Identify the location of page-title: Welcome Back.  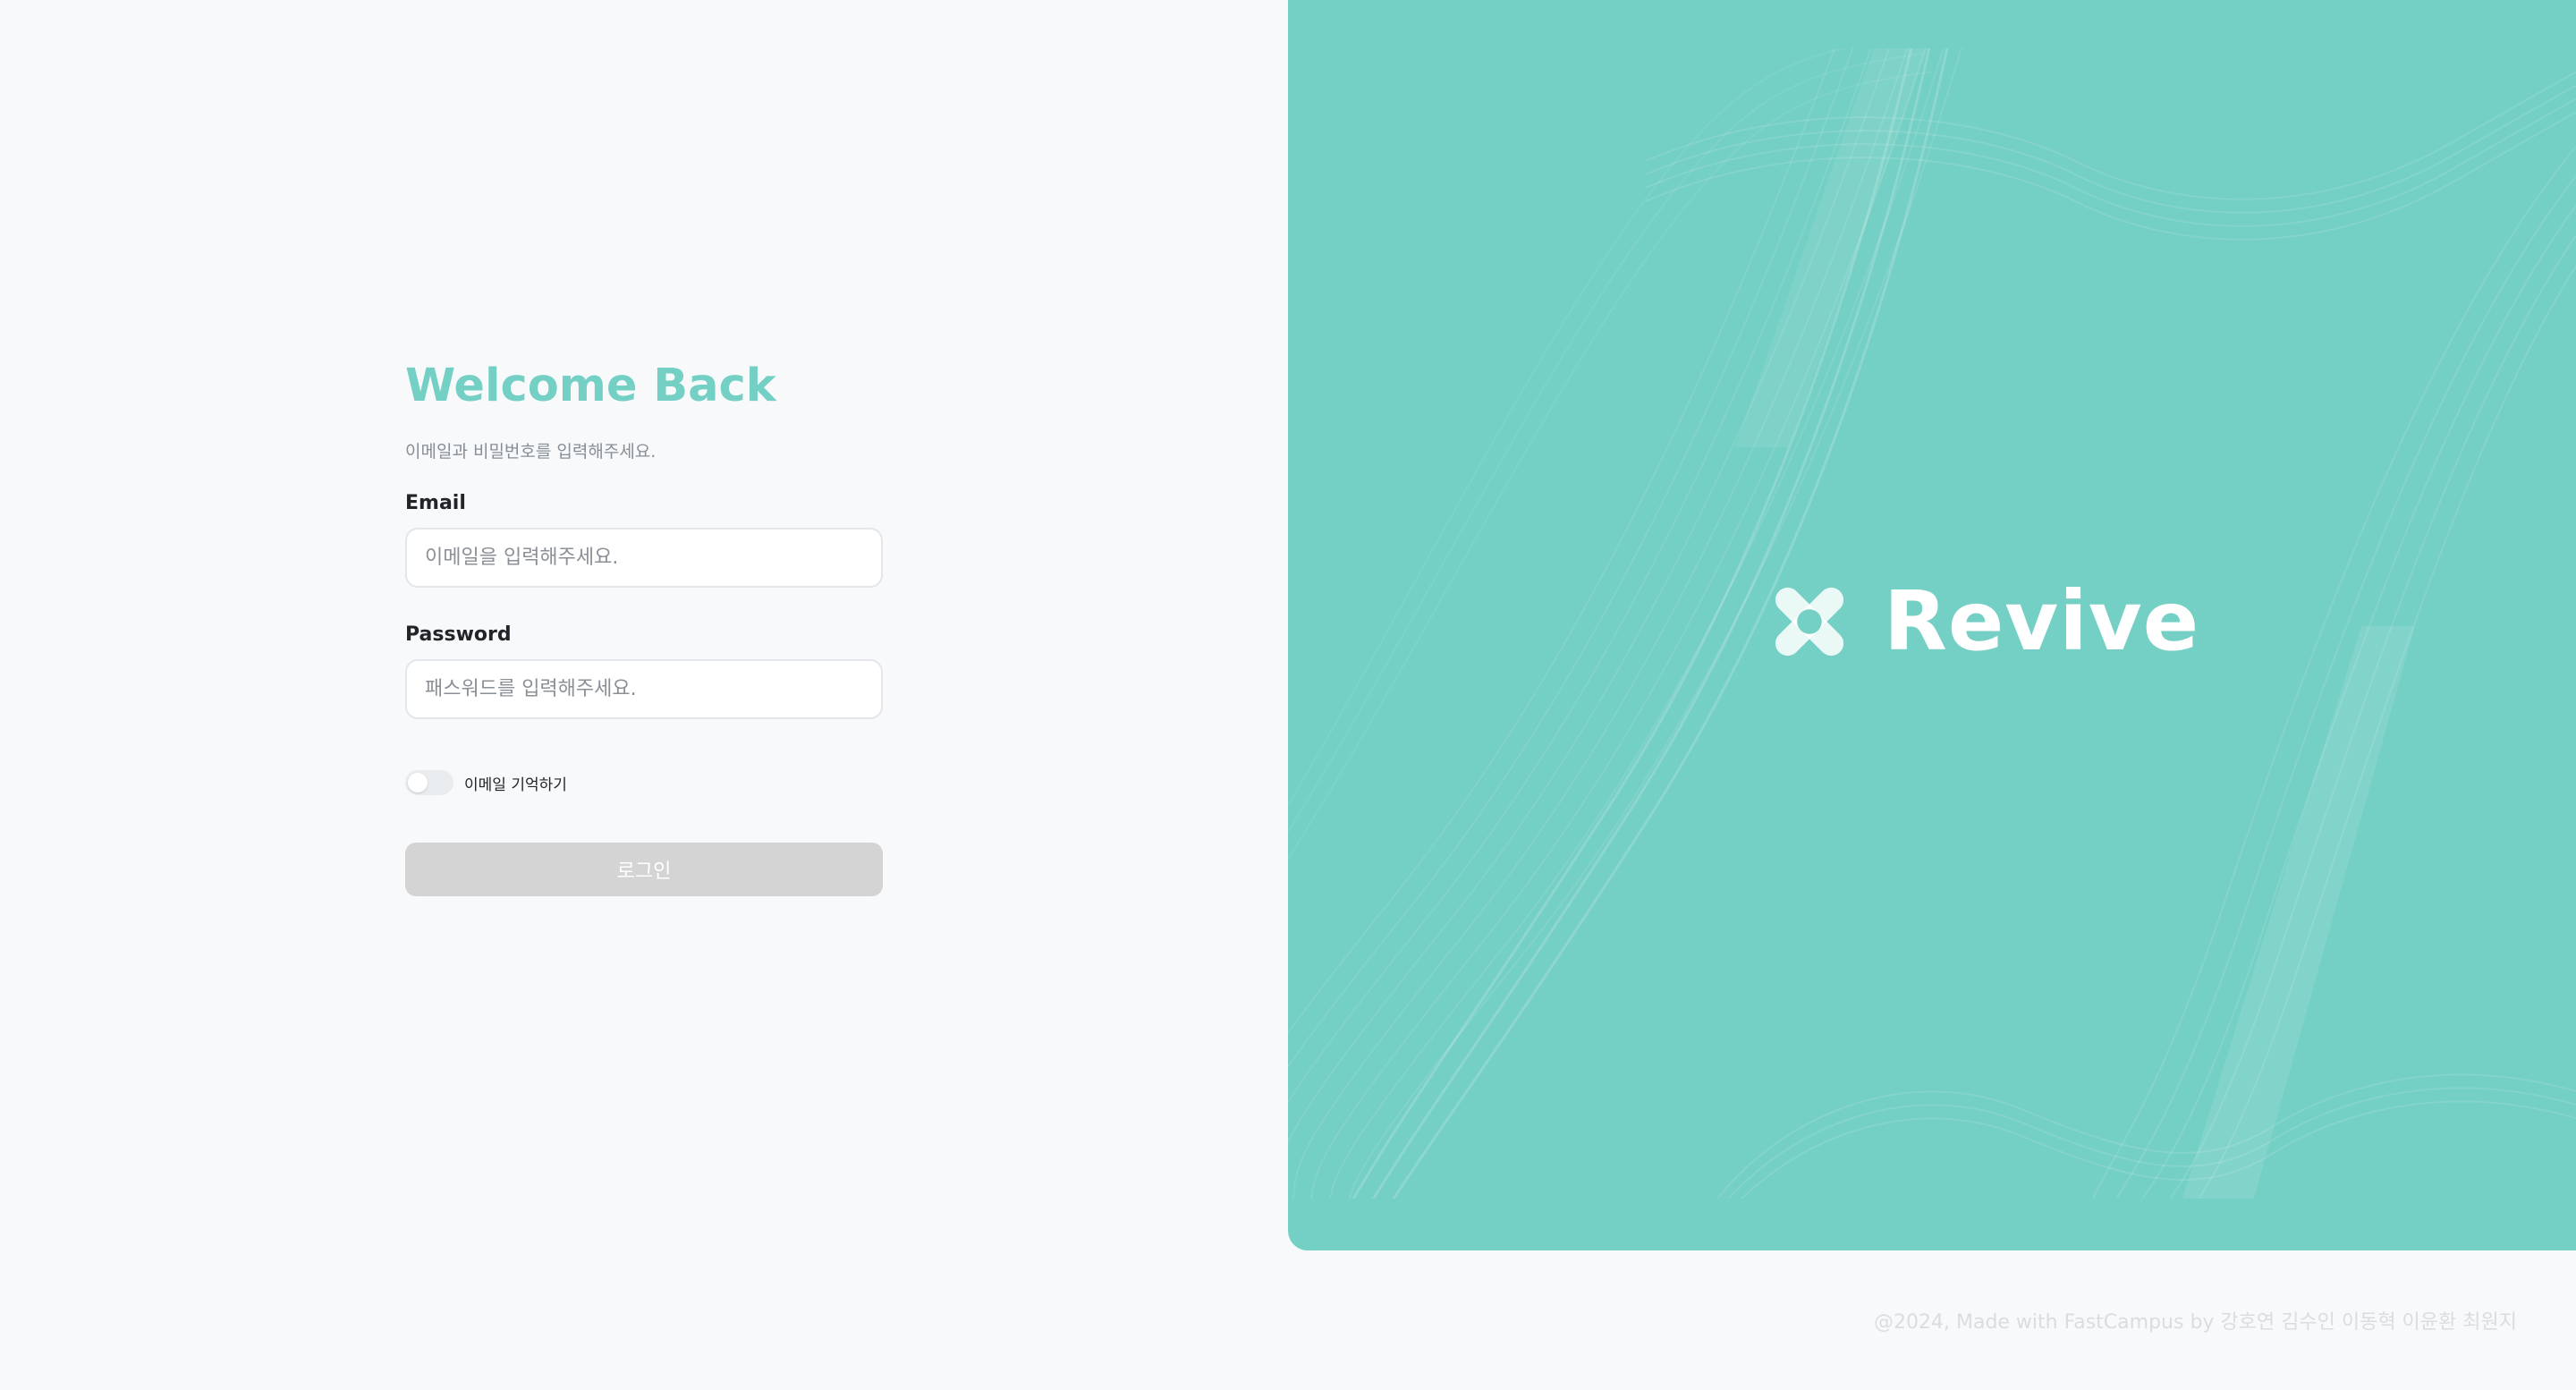
(590, 386).